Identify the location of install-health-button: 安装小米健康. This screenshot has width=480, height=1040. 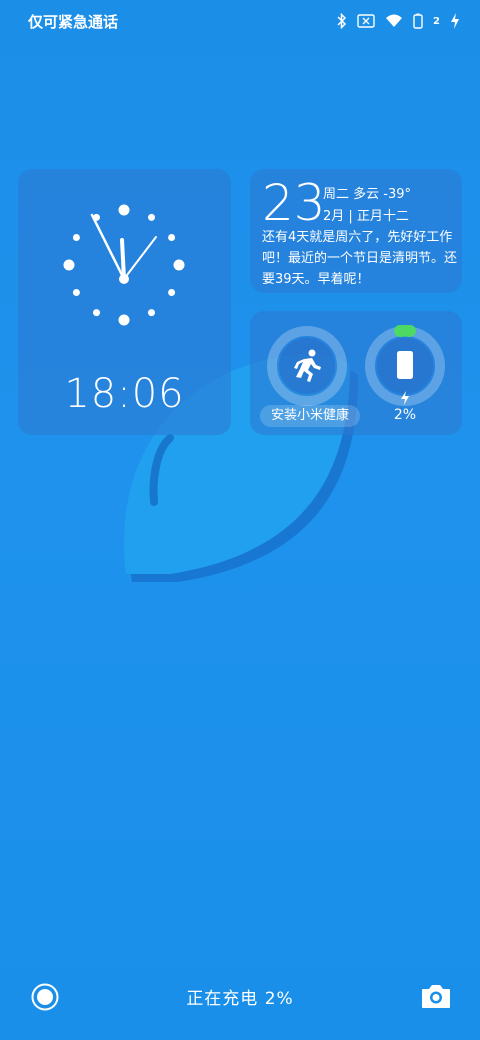
(310, 416).